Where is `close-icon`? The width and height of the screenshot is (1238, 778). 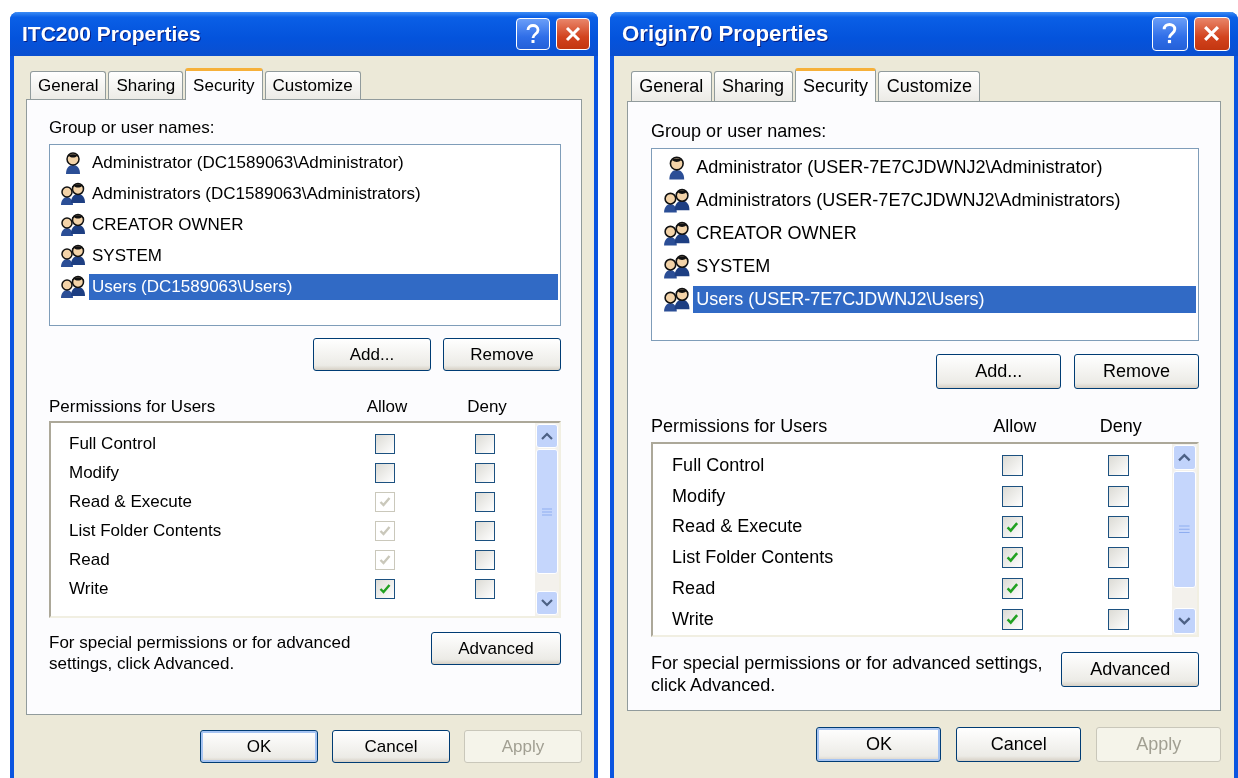
close-icon is located at coordinates (1212, 34).